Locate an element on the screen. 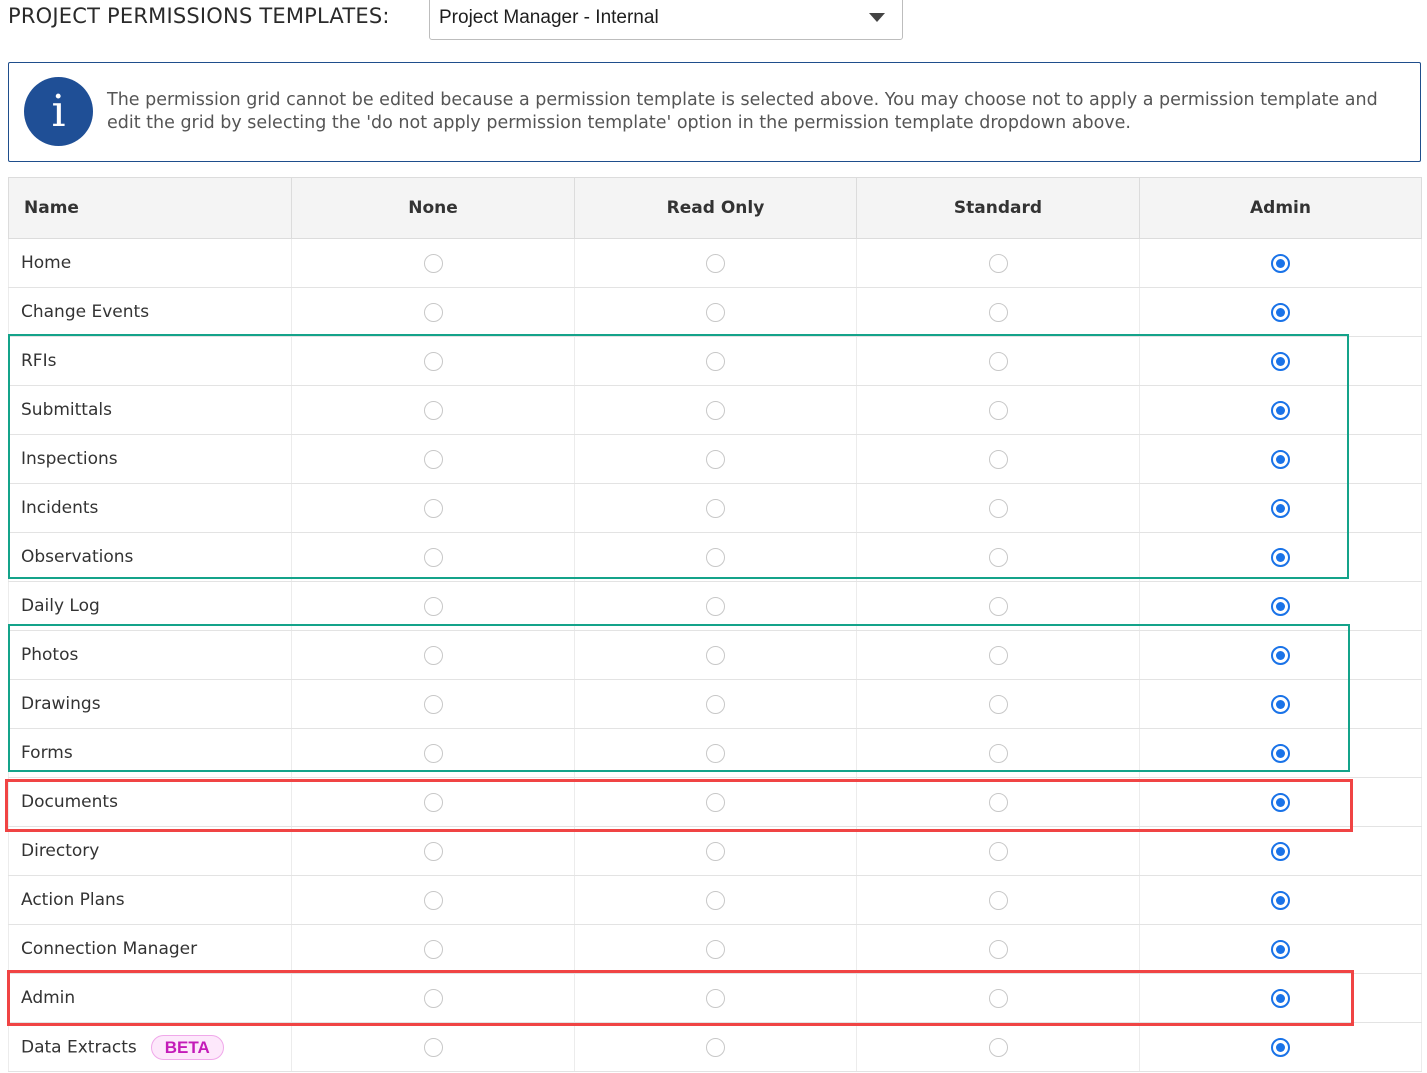 The image size is (1427, 1073). permission-row-admin: Admin is located at coordinates (715, 998).